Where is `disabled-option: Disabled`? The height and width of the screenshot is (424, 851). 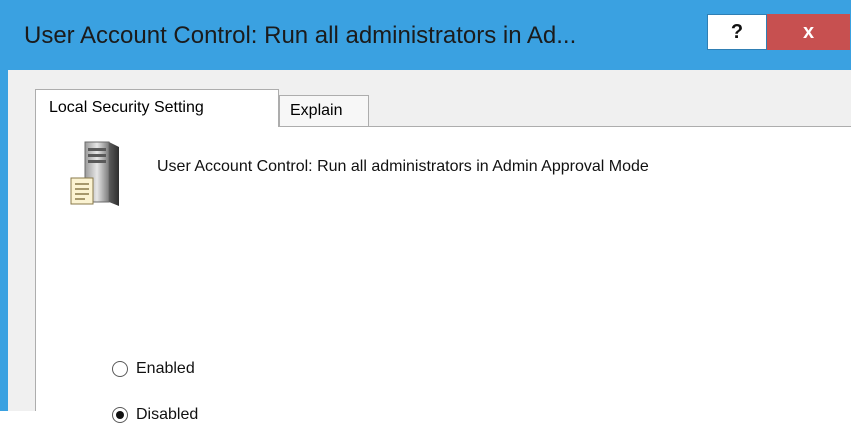 disabled-option: Disabled is located at coordinates (155, 415).